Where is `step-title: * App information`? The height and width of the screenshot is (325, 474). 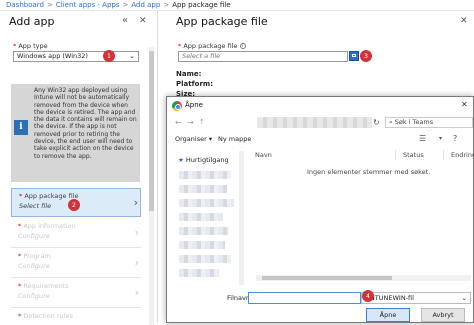 step-title: * App information is located at coordinates (47, 226).